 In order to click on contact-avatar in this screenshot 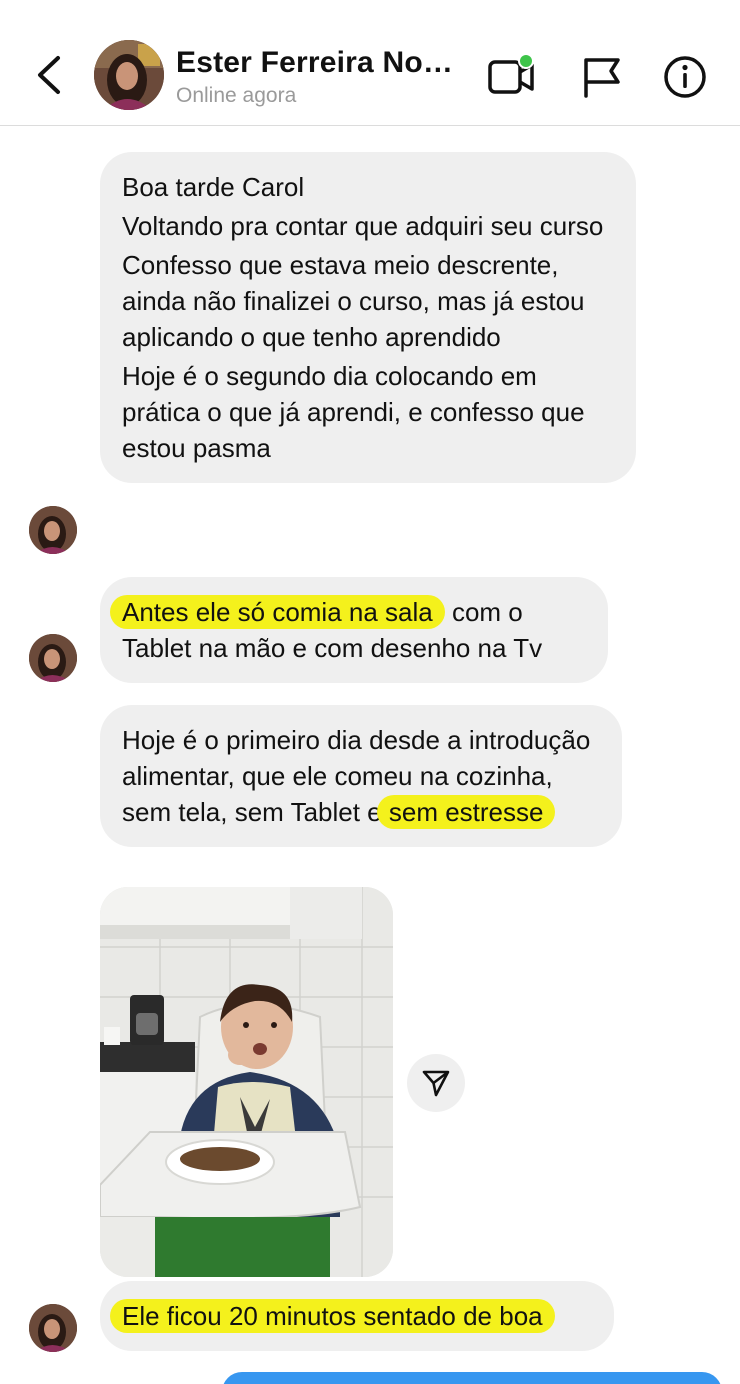, I will do `click(129, 75)`.